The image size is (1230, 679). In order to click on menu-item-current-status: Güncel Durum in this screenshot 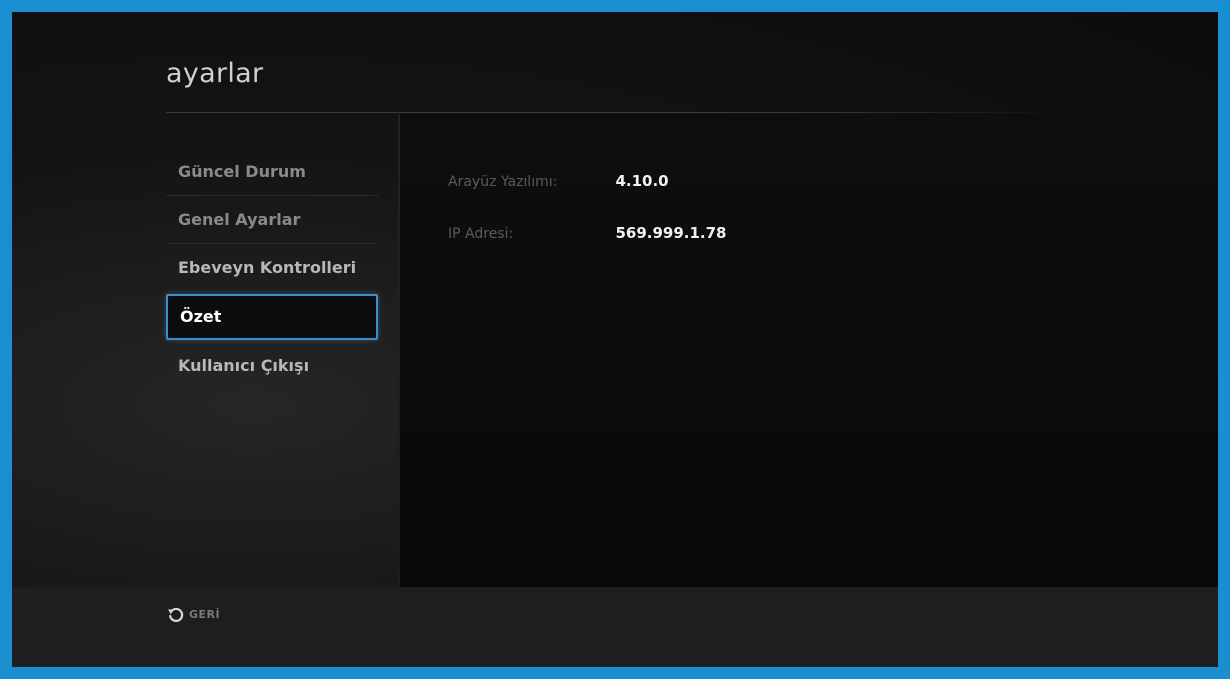, I will do `click(272, 172)`.